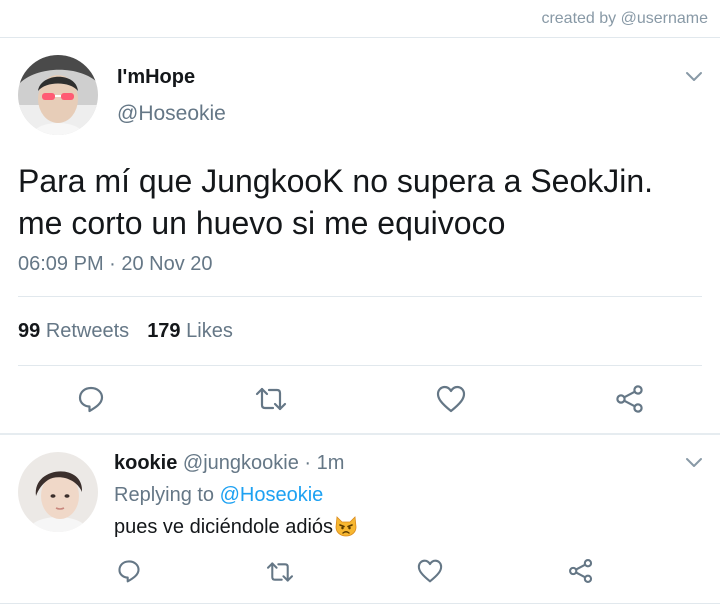 The height and width of the screenshot is (610, 720). I want to click on section-divider, so click(360, 434).